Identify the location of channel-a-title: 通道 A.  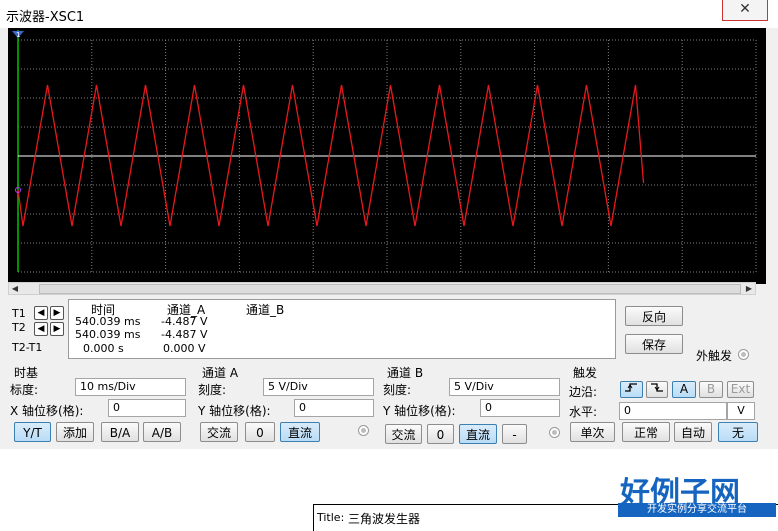
(220, 373).